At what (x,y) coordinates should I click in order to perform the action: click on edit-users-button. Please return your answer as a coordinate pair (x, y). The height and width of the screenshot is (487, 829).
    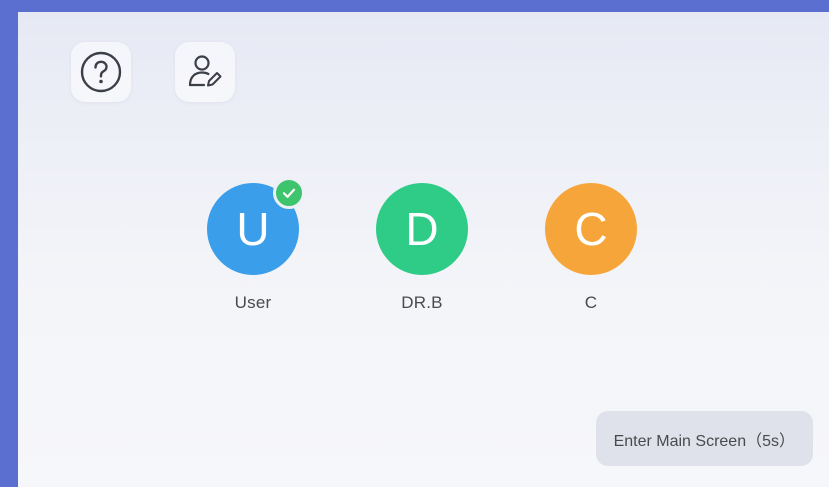
    Looking at the image, I should click on (205, 72).